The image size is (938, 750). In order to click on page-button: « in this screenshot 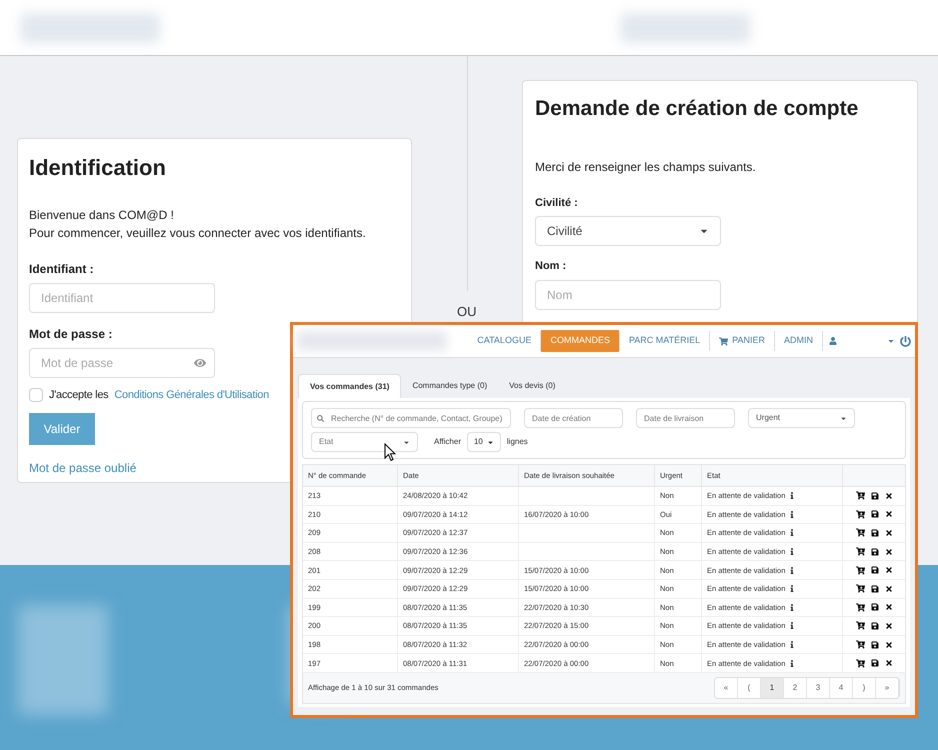, I will do `click(726, 688)`.